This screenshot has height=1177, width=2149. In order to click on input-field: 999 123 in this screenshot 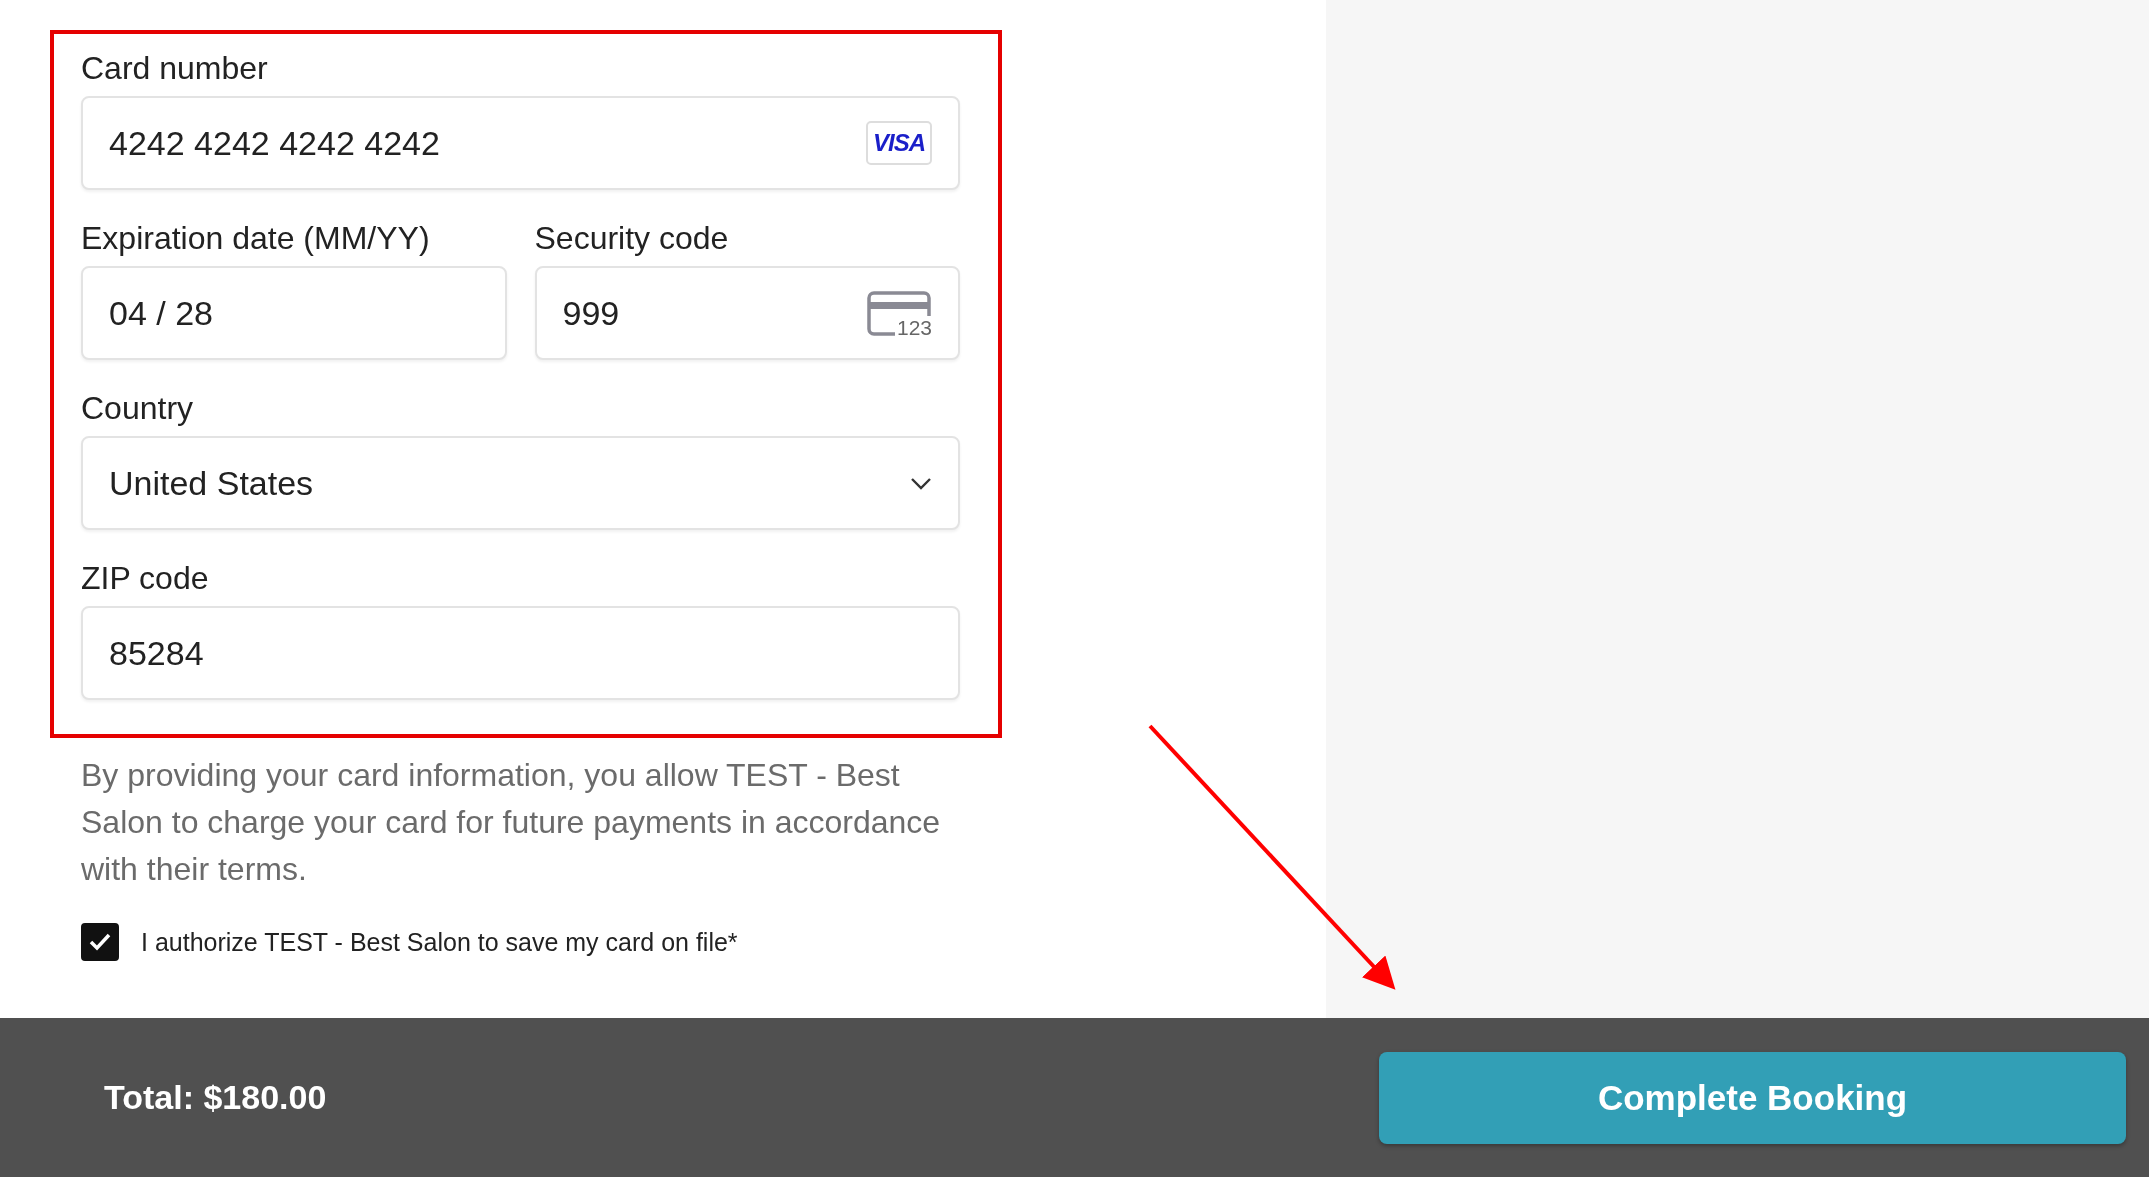, I will do `click(747, 313)`.